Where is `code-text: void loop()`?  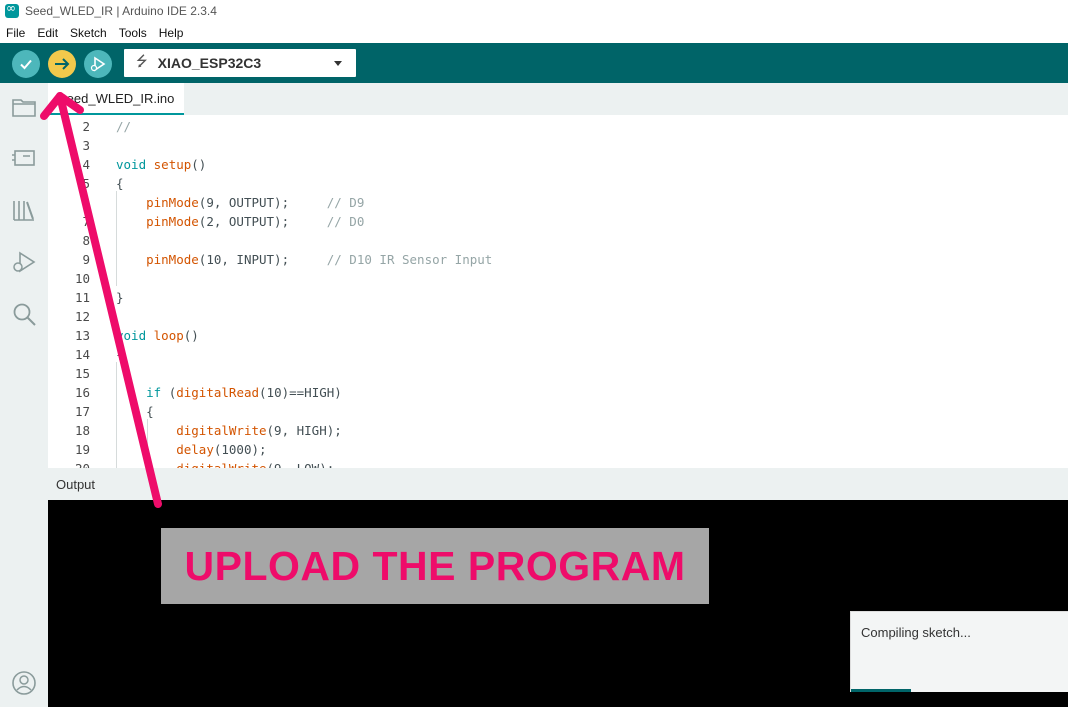
code-text: void loop() is located at coordinates (157, 335).